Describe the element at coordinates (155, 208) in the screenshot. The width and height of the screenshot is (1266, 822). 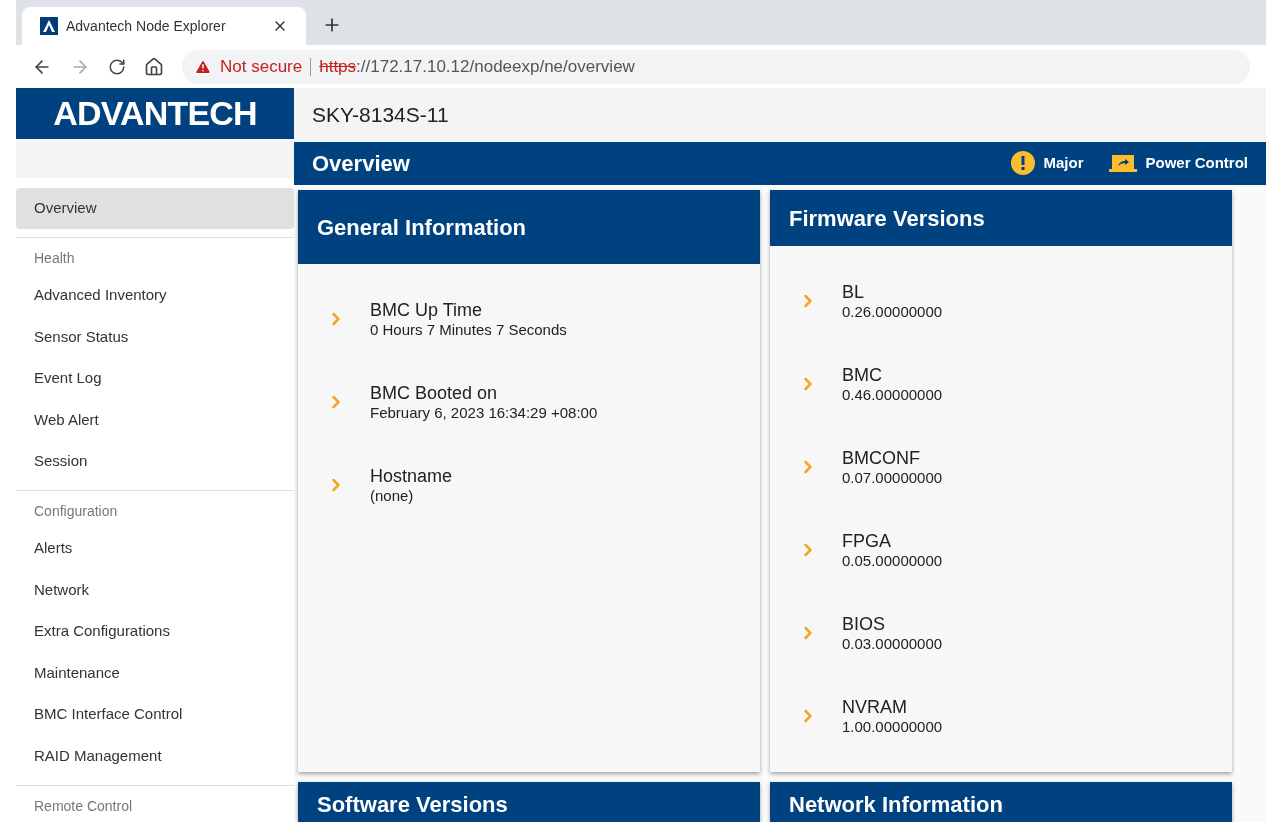
I see `nav-item: Overview` at that location.